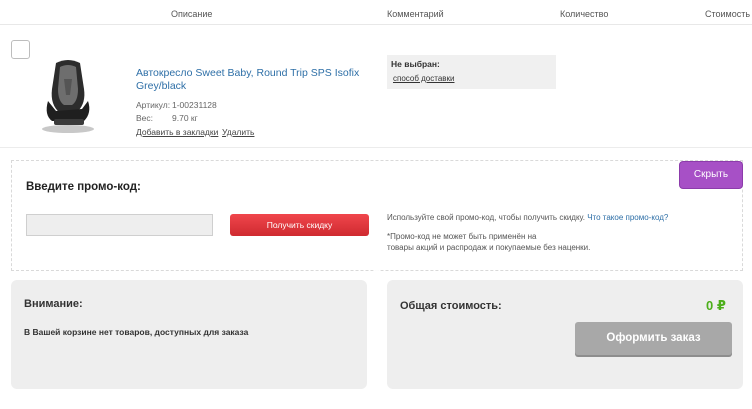  Describe the element at coordinates (376, 24) in the screenshot. I see `header-divider` at that location.